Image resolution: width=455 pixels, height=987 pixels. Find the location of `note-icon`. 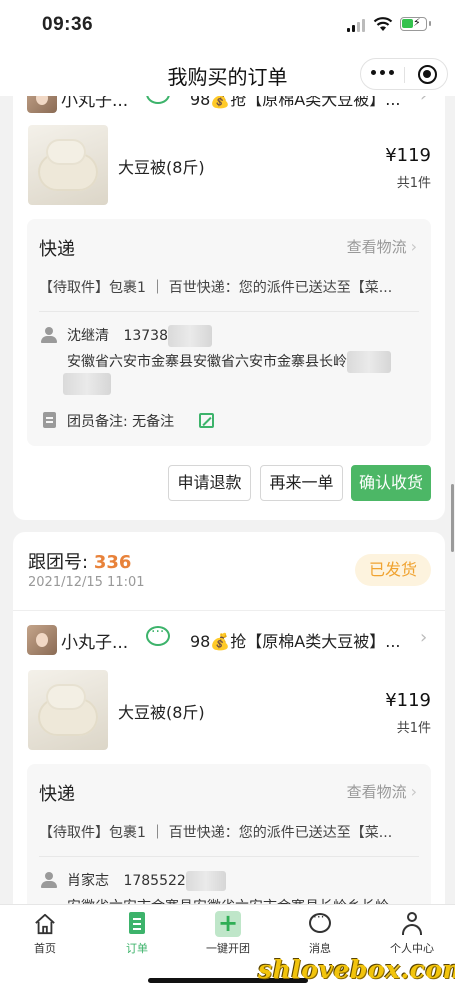

note-icon is located at coordinates (49, 420).